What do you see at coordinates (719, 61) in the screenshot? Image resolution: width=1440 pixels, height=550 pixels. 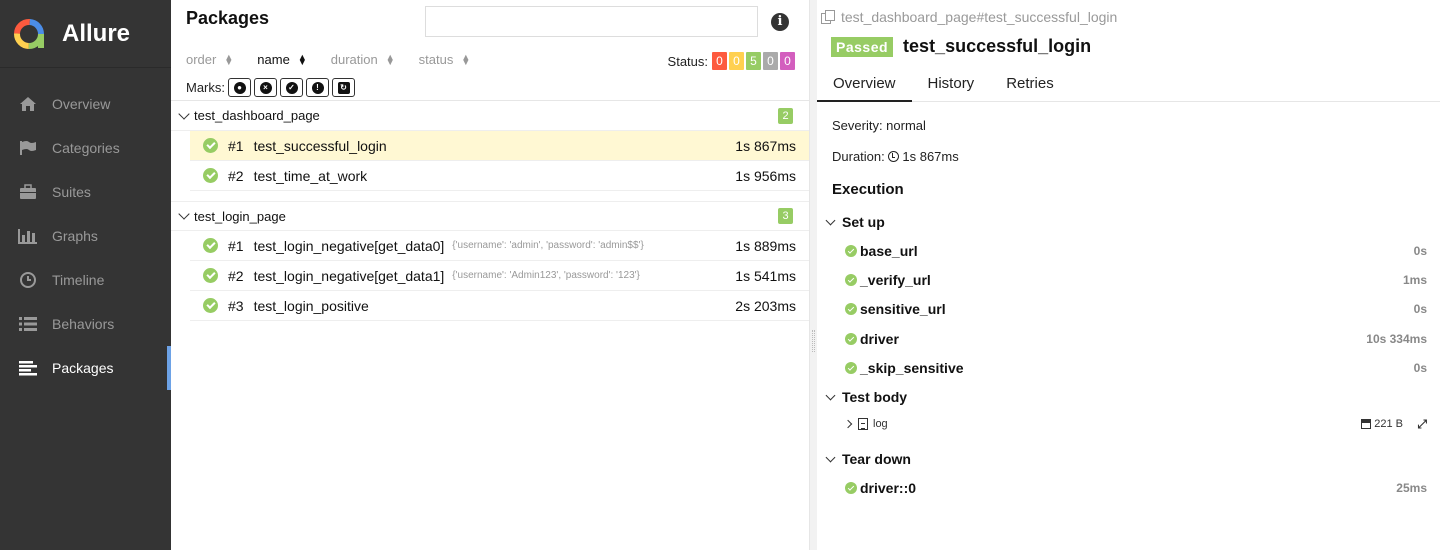 I see `status-failed-toggle: 0` at bounding box center [719, 61].